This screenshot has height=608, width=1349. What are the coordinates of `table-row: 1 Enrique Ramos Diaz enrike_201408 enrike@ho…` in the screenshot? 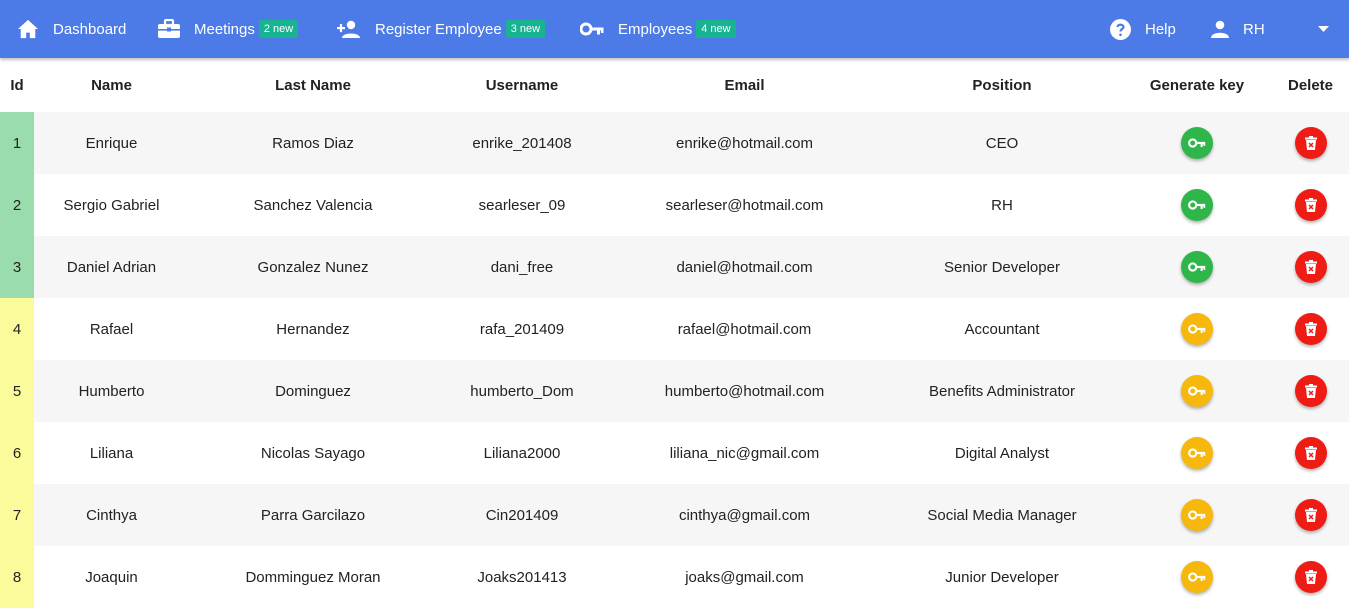 It's located at (674, 143).